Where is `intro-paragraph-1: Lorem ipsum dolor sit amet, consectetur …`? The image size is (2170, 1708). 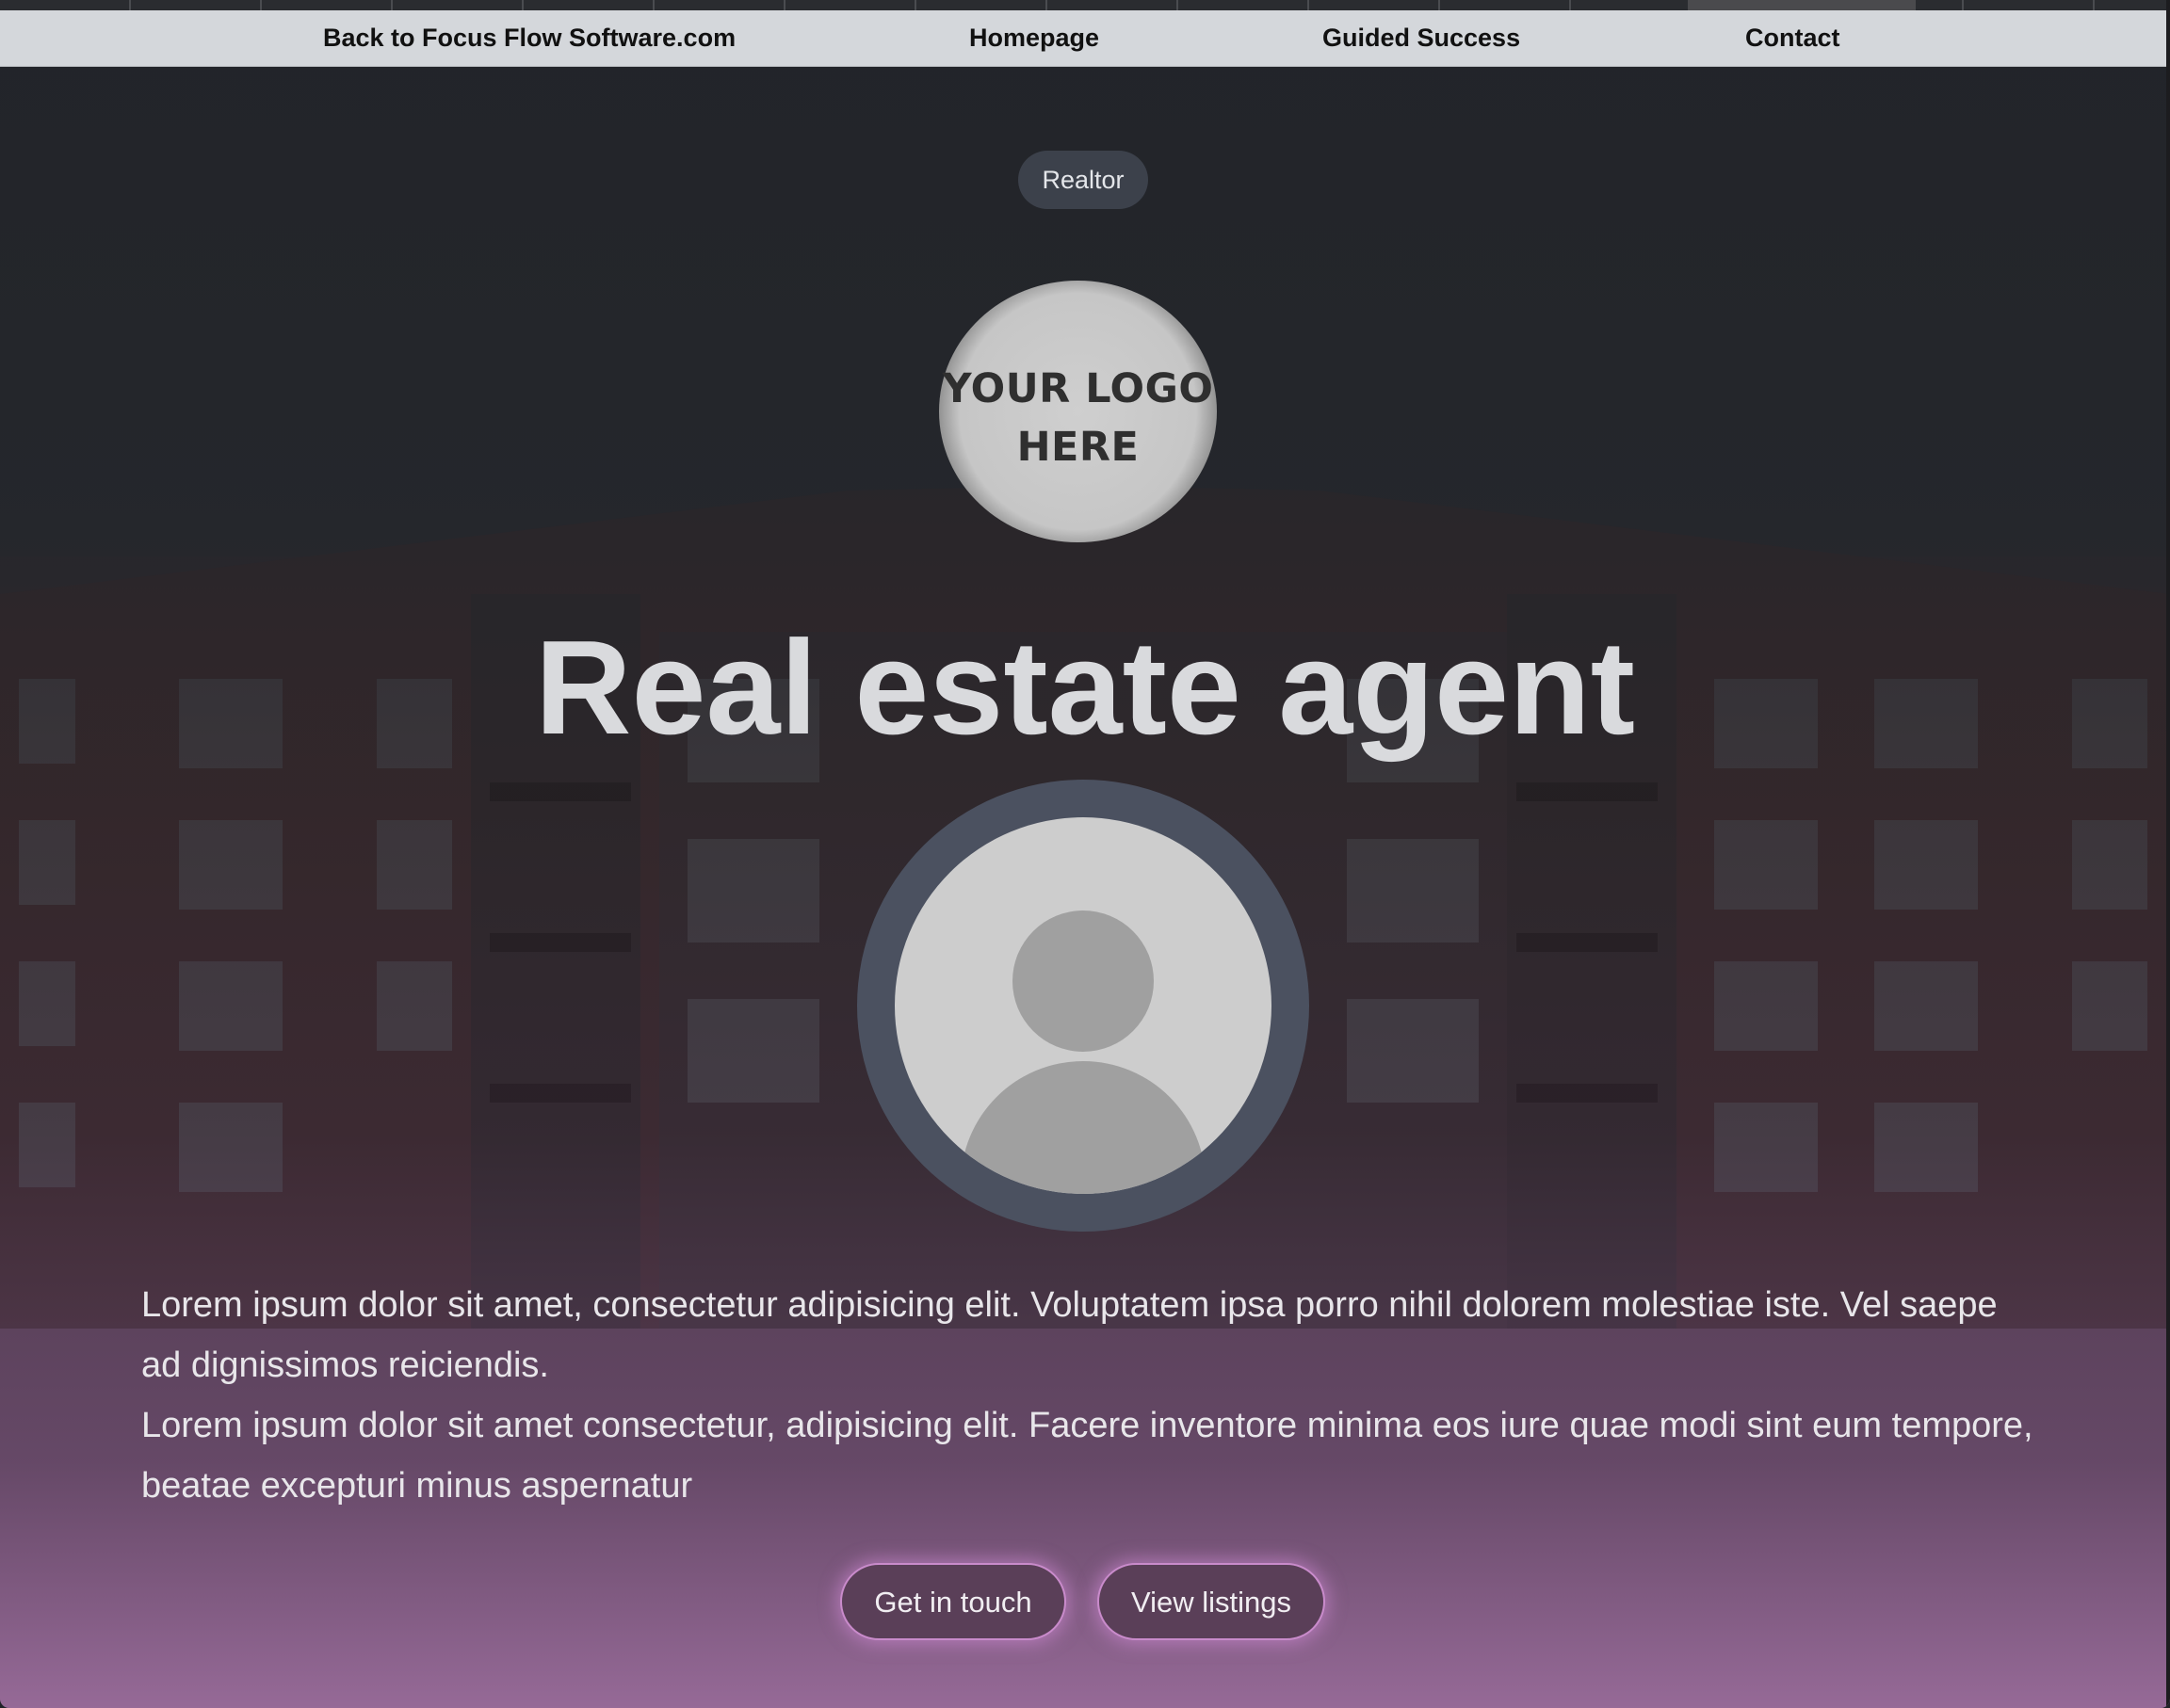
intro-paragraph-1: Lorem ipsum dolor sit amet, consectetur … is located at coordinates (1069, 1335).